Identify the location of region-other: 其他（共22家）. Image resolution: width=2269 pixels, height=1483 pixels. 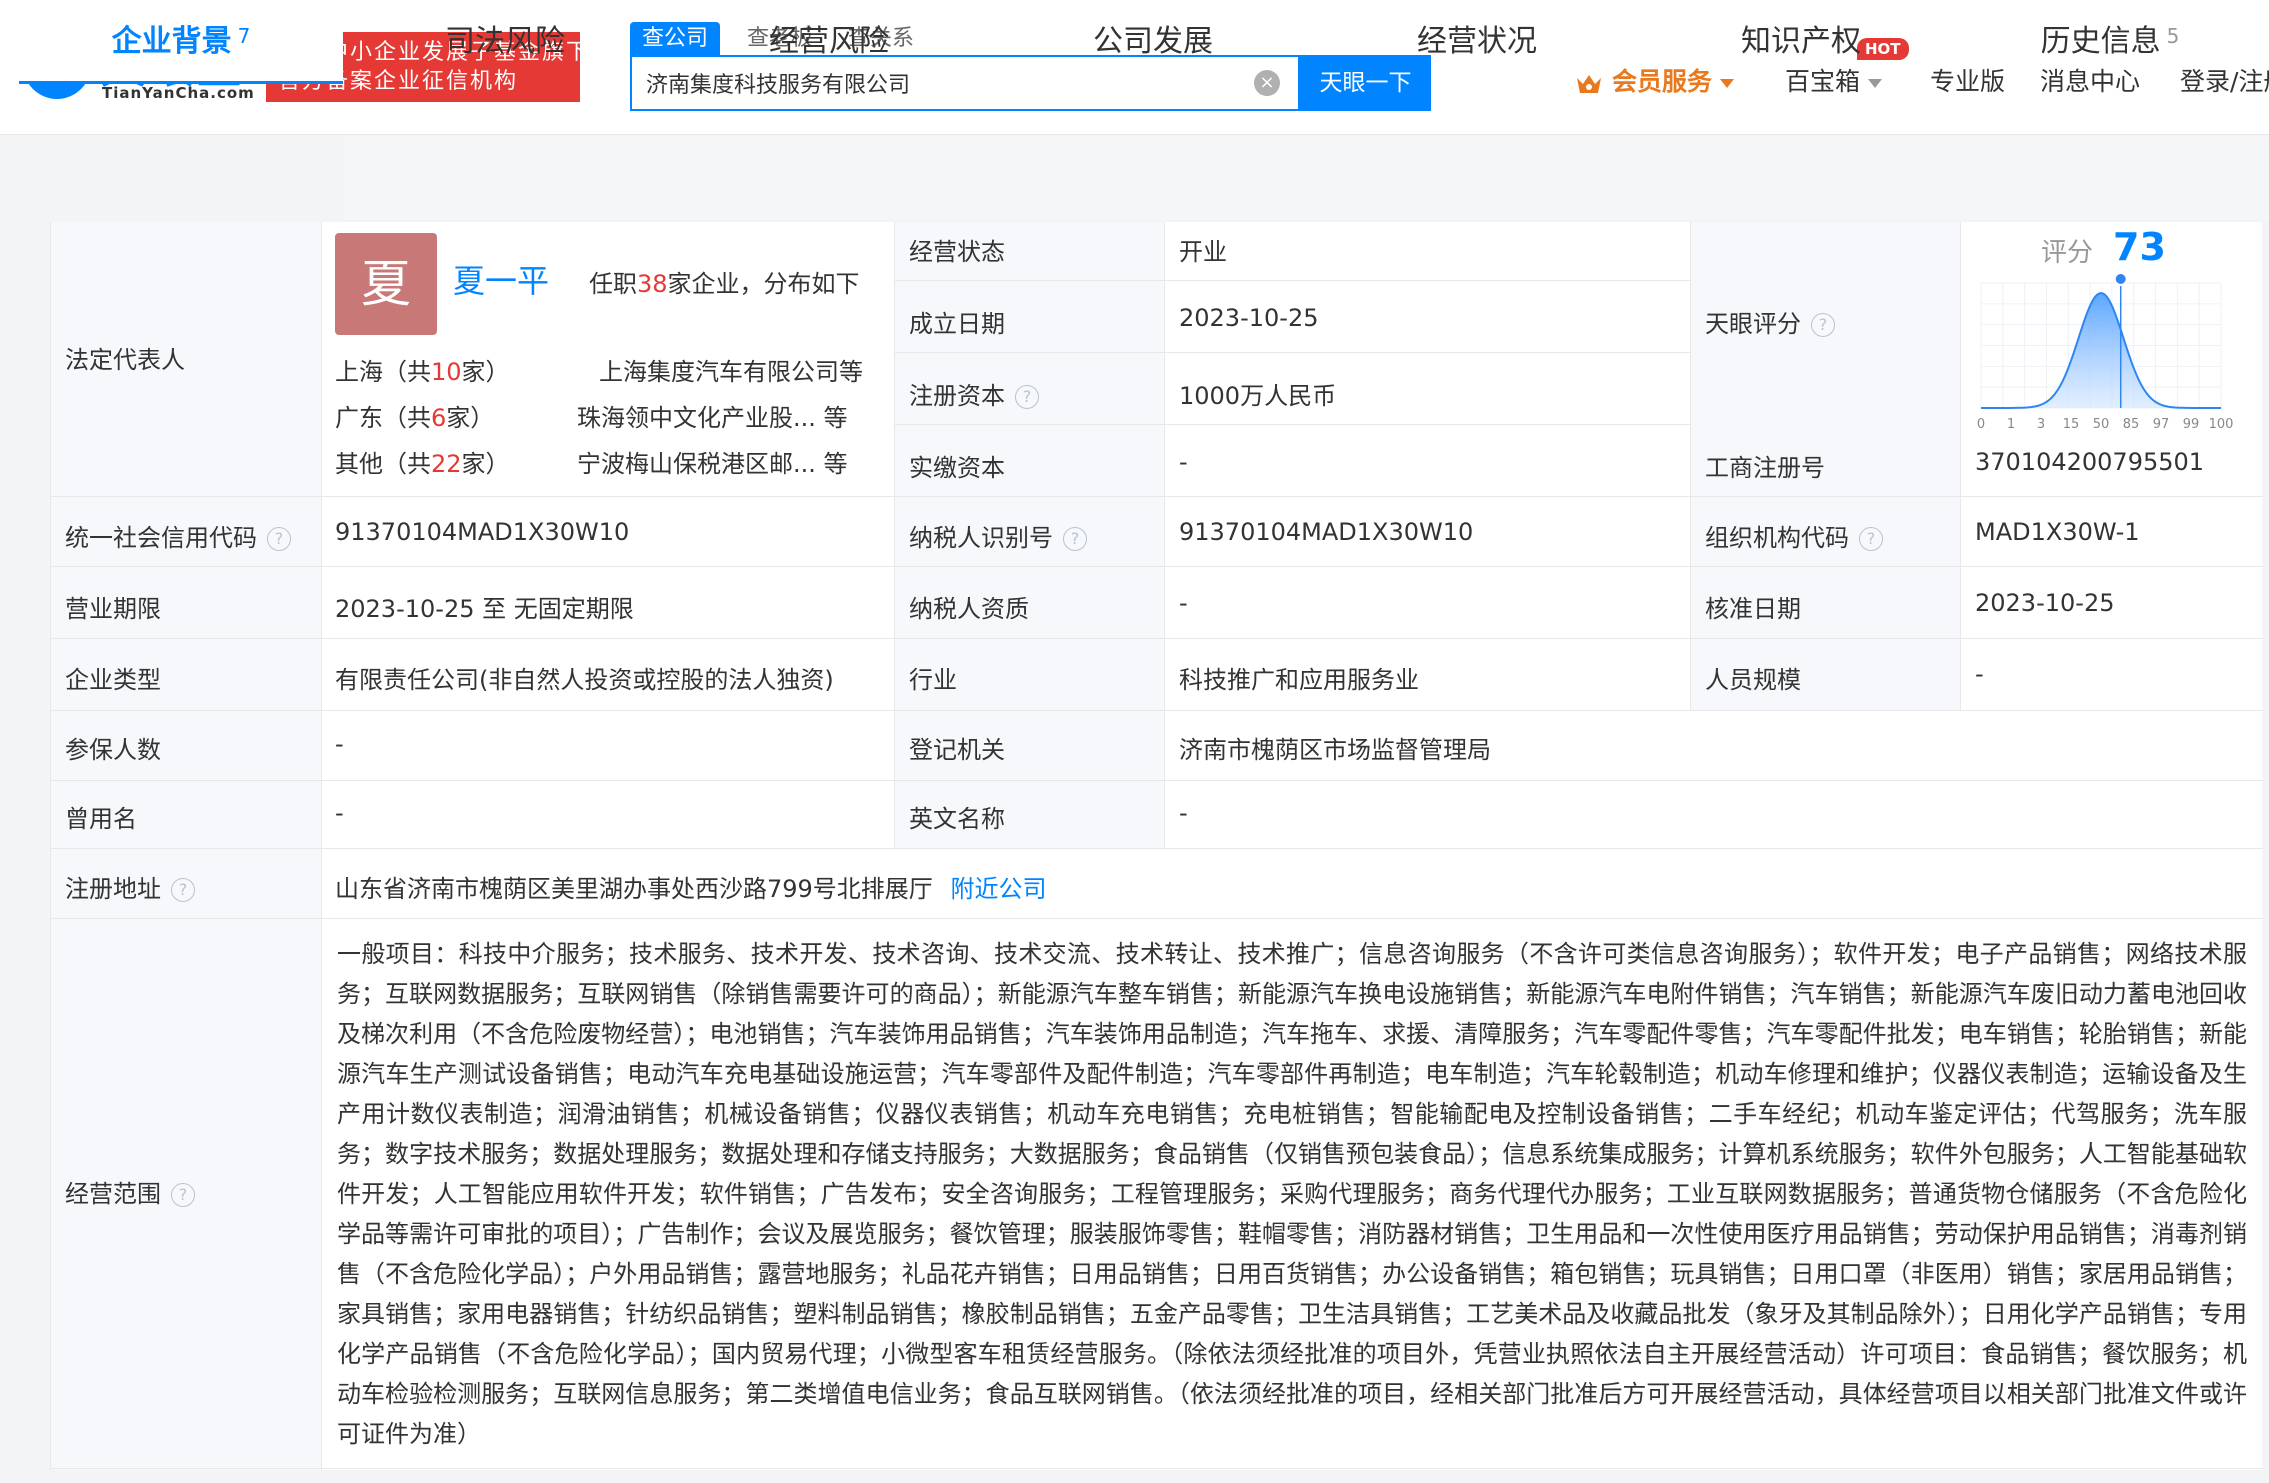
(422, 461).